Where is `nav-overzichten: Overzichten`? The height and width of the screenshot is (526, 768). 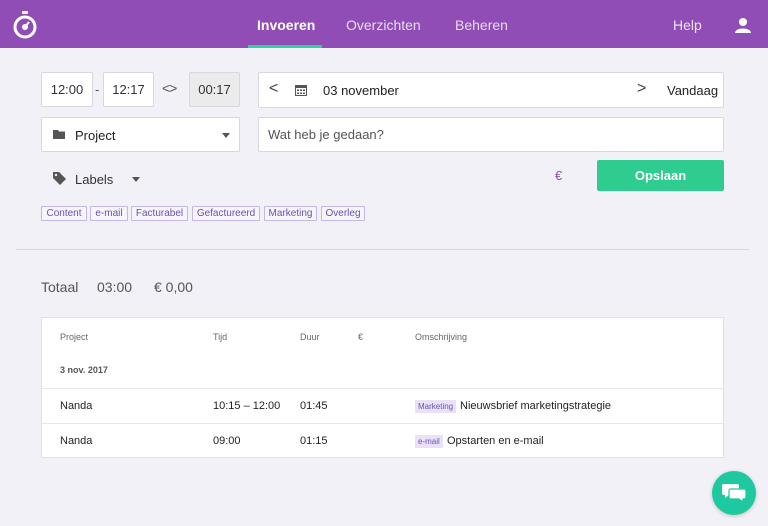 nav-overzichten: Overzichten is located at coordinates (383, 25).